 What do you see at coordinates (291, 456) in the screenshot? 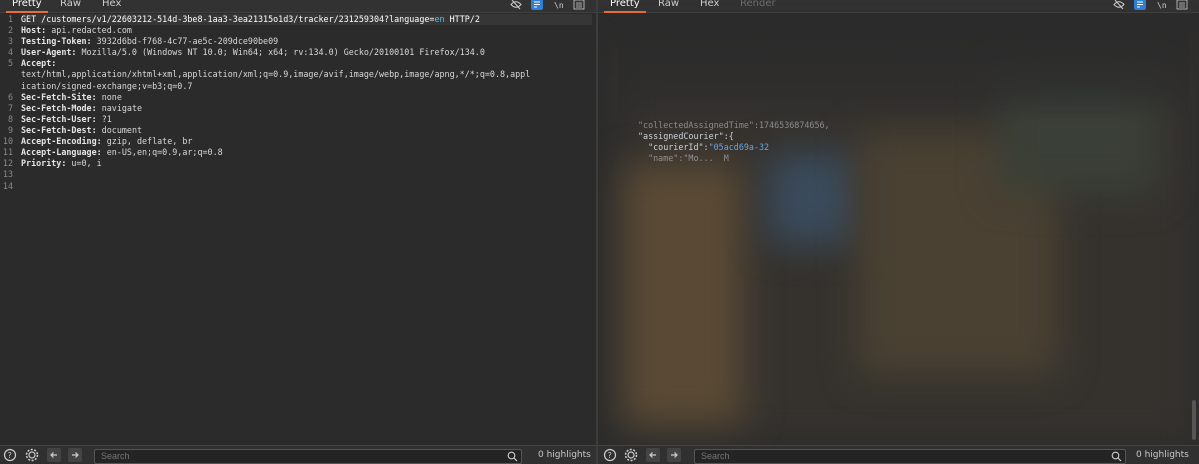
I see `request-search-input` at bounding box center [291, 456].